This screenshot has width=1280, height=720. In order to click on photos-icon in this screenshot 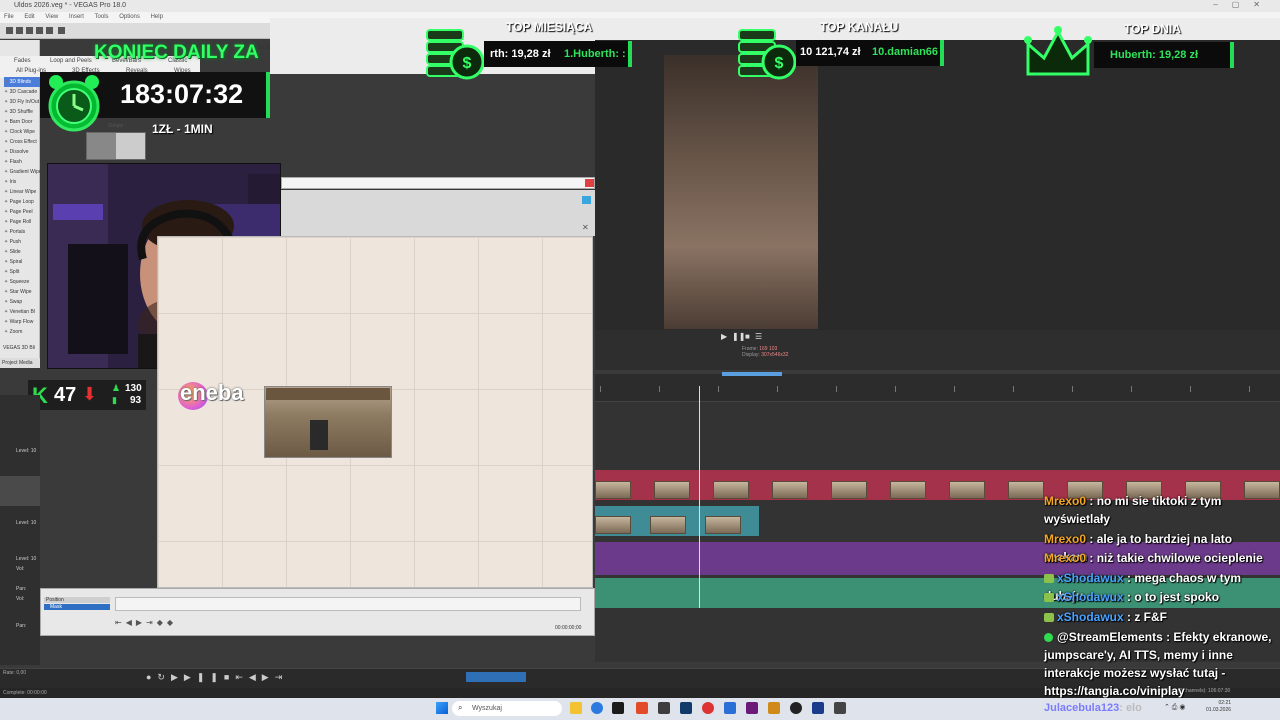, I will do `click(730, 708)`.